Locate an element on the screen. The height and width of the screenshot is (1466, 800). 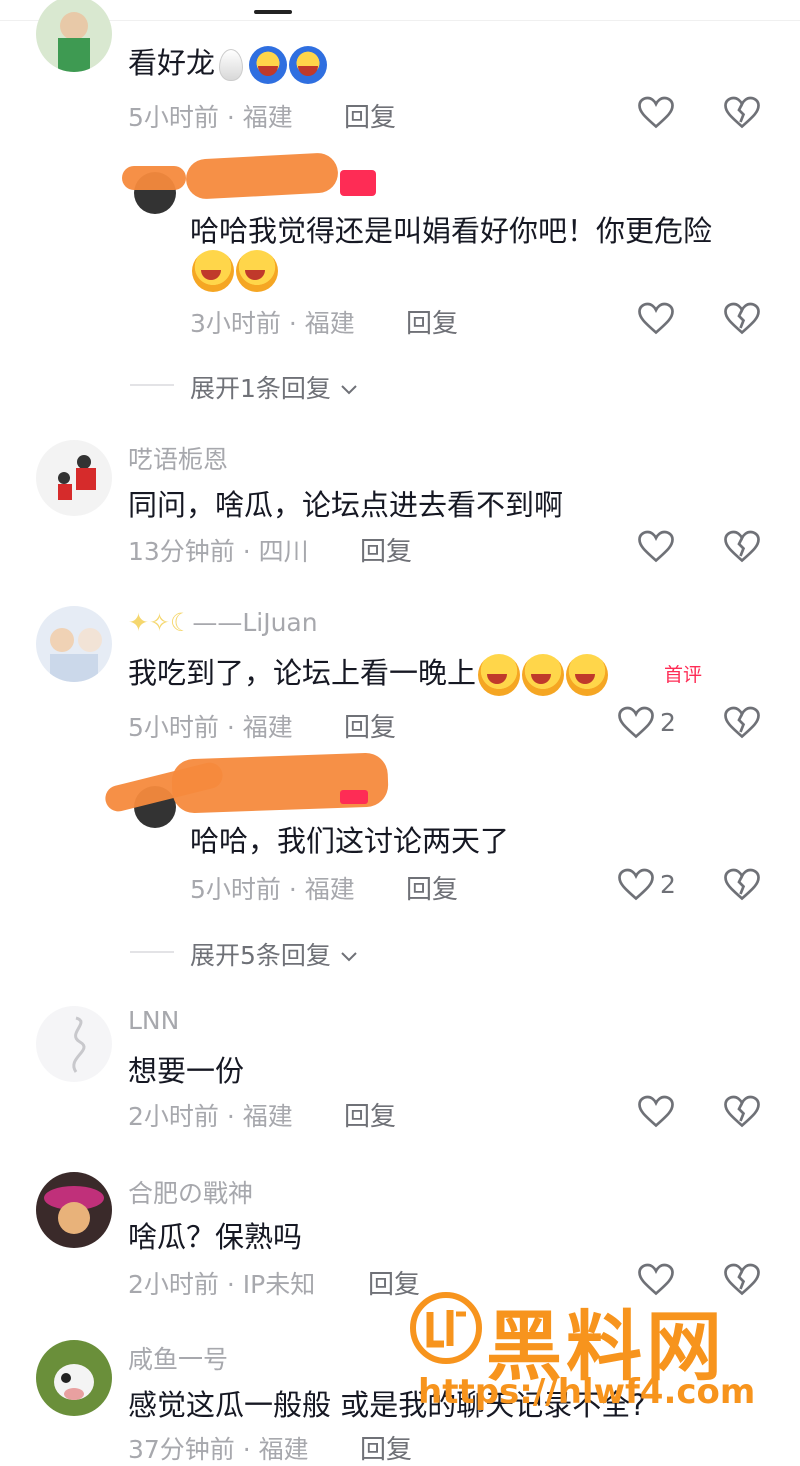
comment-text: 哈哈我觉得还是叫娟看好你吧！你更危险 is located at coordinates (451, 229).